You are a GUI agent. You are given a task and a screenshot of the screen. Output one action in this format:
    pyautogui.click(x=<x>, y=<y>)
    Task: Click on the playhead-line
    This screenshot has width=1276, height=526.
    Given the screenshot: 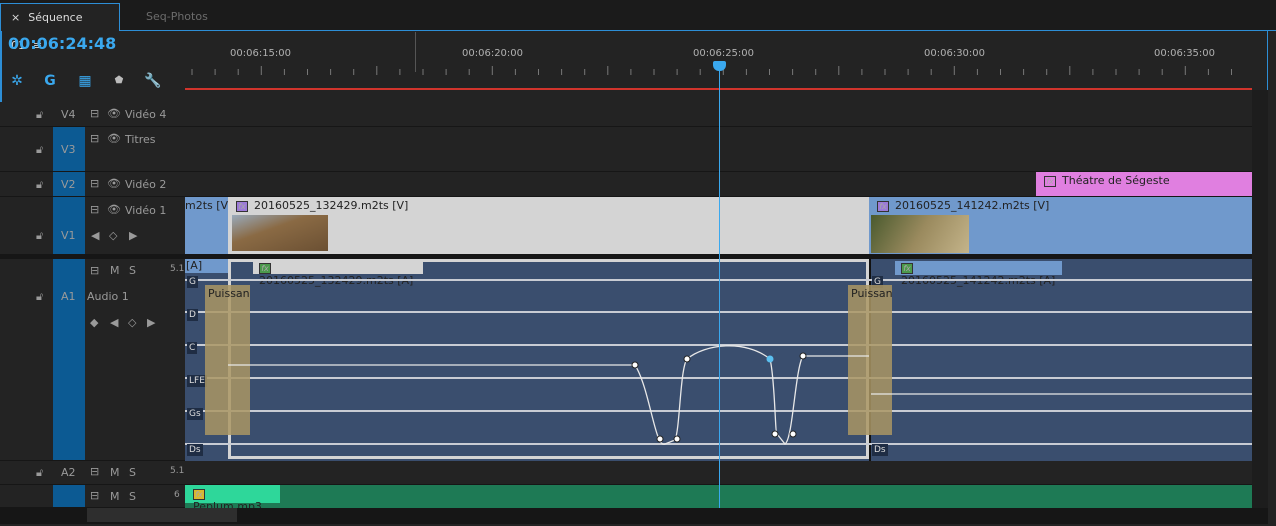 What is the action you would take?
    pyautogui.click(x=719, y=288)
    